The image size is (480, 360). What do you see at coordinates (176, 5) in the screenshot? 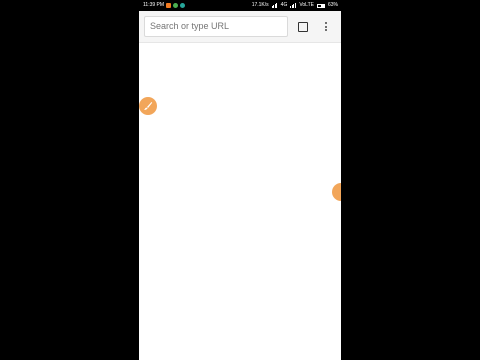
I see `green-app-icon` at bounding box center [176, 5].